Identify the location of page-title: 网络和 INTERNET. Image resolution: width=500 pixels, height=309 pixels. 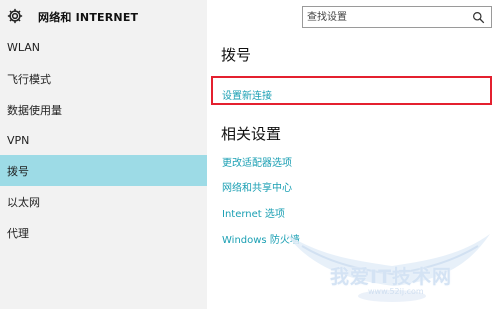
(88, 17).